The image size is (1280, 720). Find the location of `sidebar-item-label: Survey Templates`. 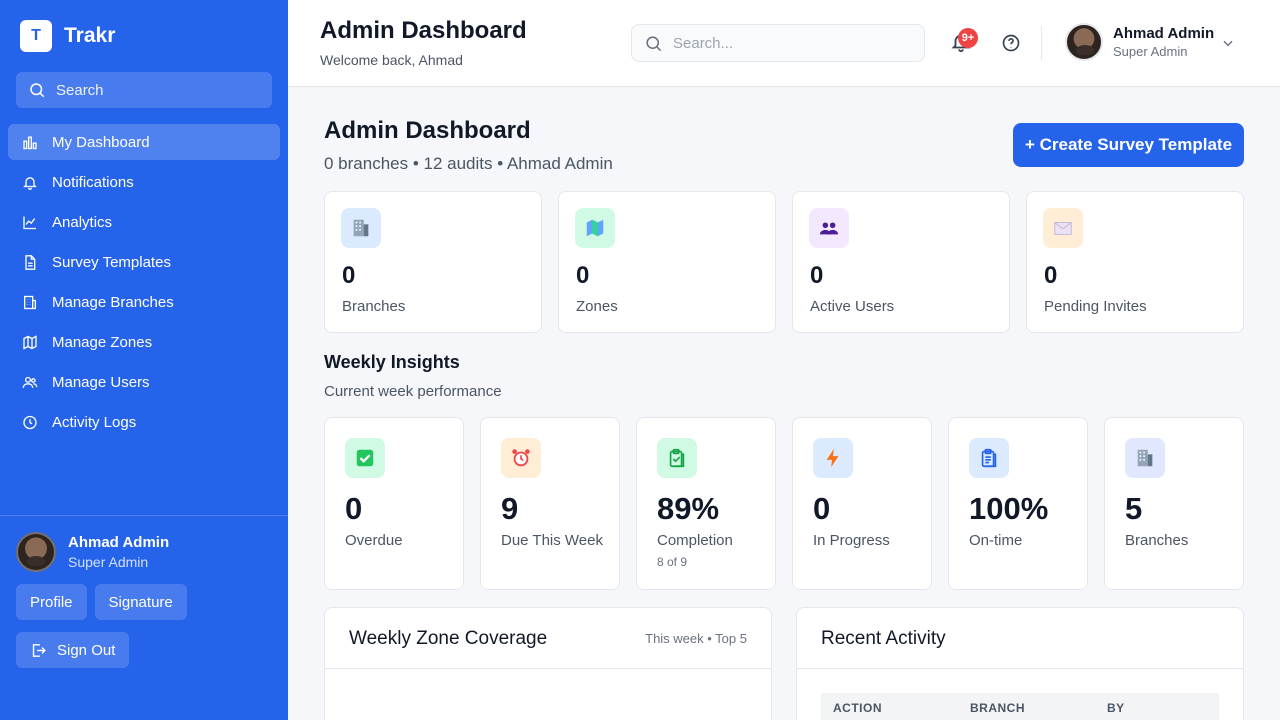

sidebar-item-label: Survey Templates is located at coordinates (111, 262).